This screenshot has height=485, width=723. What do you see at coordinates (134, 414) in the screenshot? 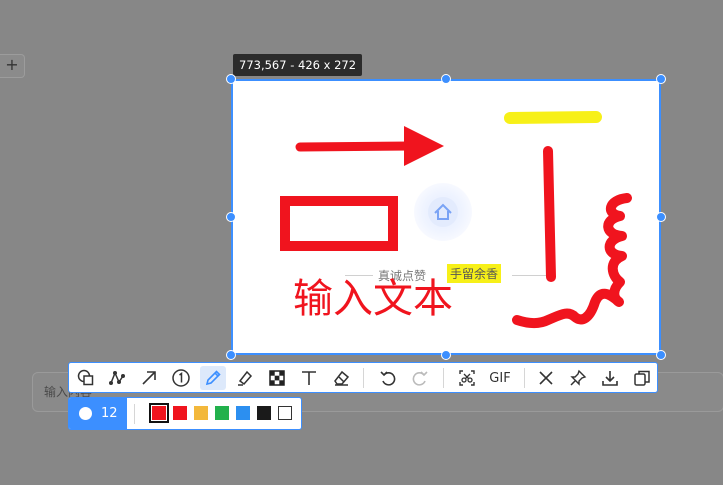
I see `settings-separator` at bounding box center [134, 414].